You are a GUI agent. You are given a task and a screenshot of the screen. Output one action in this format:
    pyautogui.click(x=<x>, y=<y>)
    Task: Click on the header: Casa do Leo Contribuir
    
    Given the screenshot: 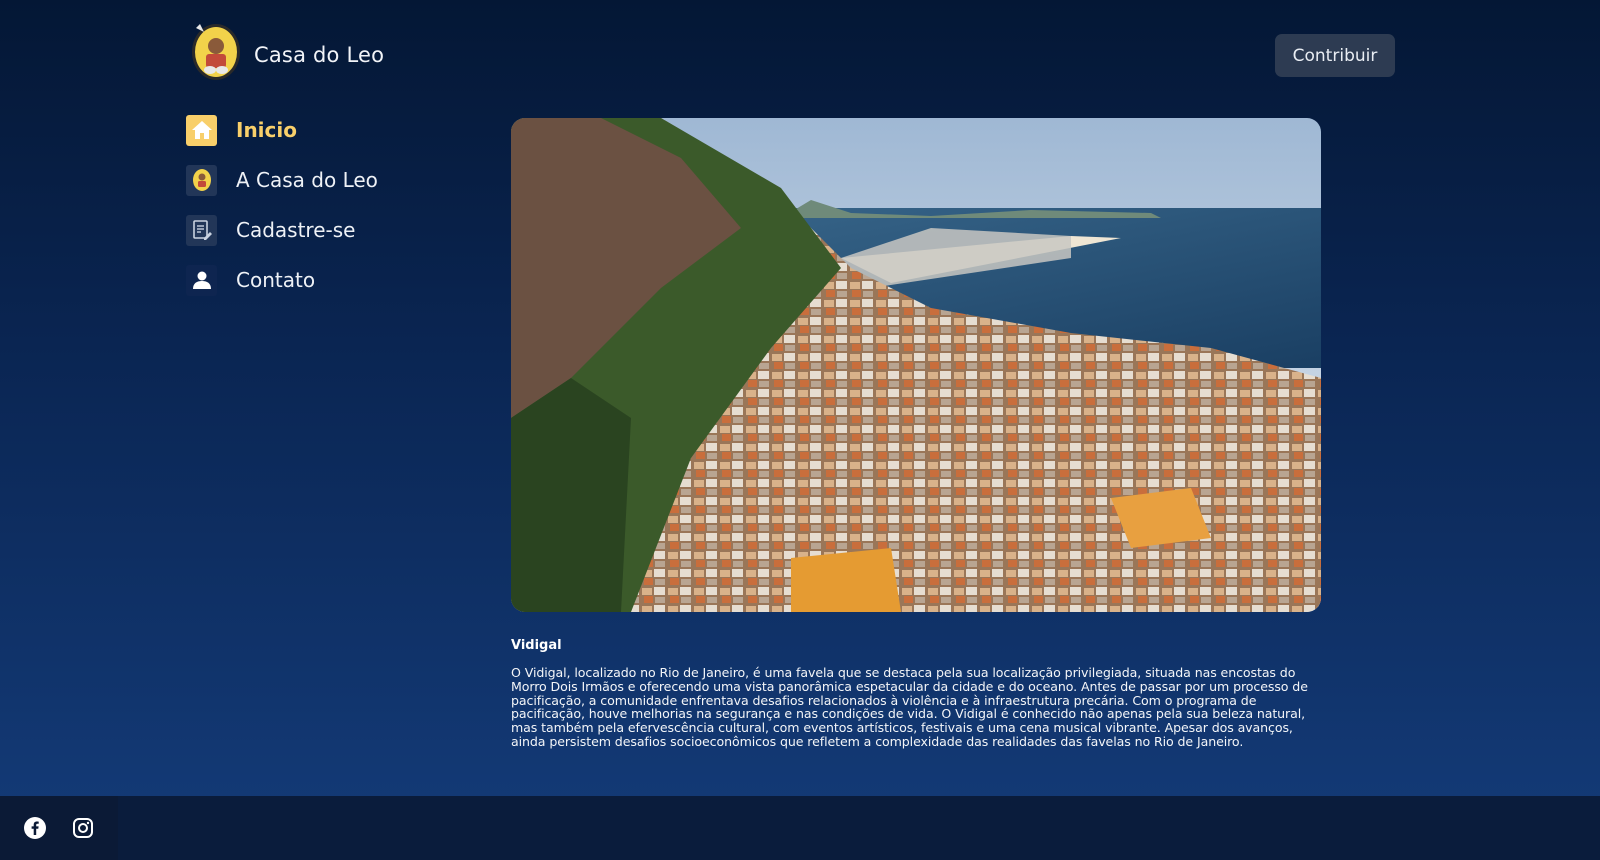 What is the action you would take?
    pyautogui.click(x=800, y=55)
    